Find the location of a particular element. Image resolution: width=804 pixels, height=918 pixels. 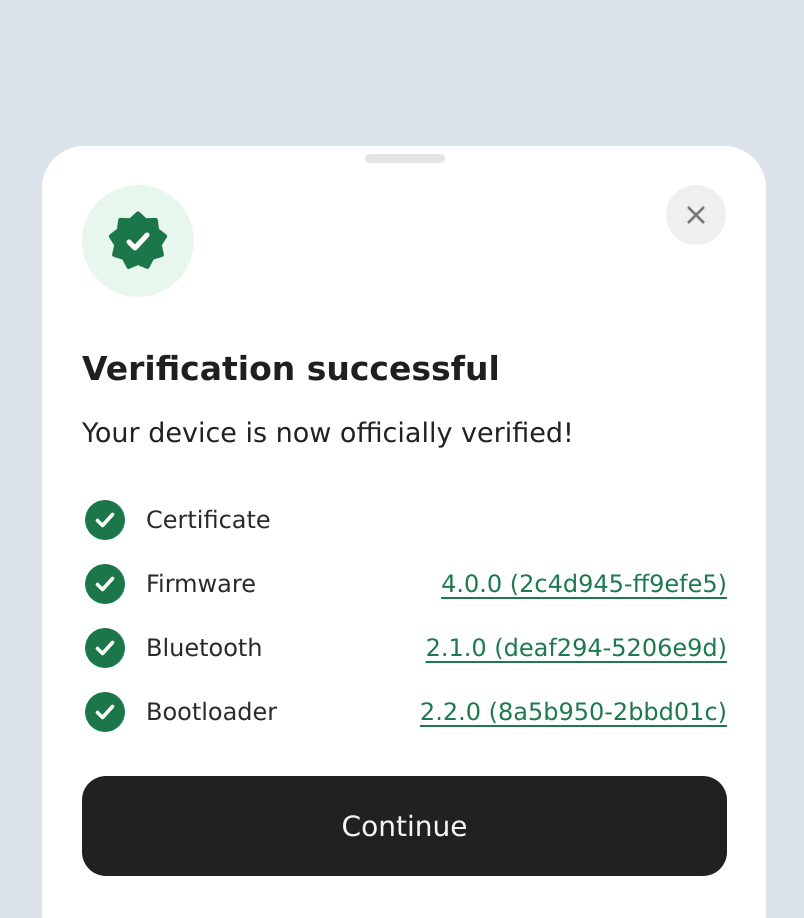

verified-badge-icon is located at coordinates (138, 241).